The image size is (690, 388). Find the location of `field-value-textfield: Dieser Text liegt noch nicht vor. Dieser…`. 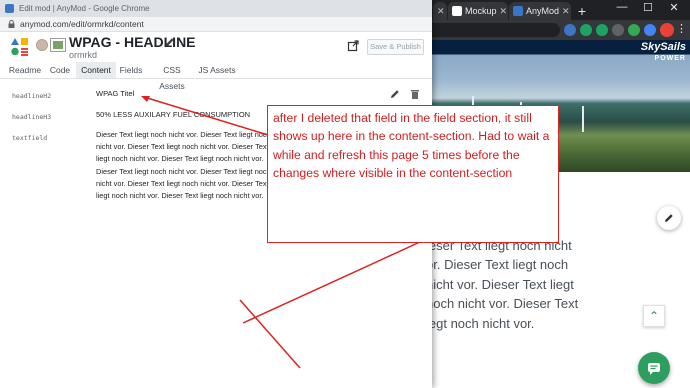

field-value-textfield: Dieser Text liegt noch nicht vor. Dieser… is located at coordinates (184, 165).